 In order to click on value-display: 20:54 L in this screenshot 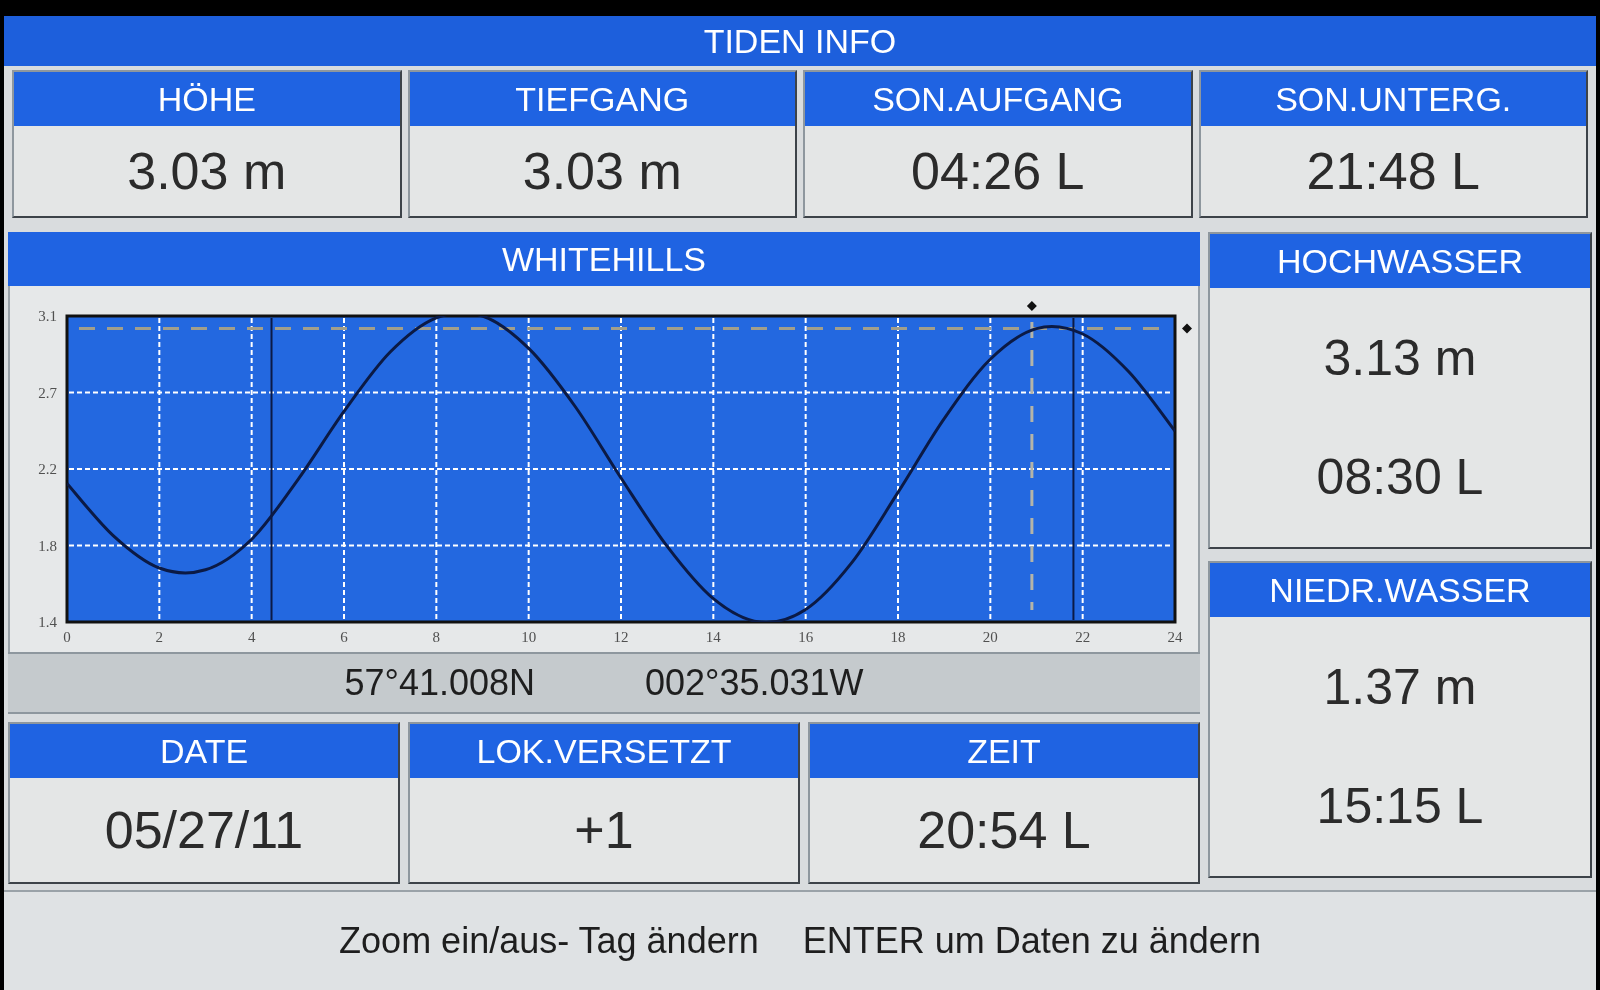, I will do `click(1004, 830)`.